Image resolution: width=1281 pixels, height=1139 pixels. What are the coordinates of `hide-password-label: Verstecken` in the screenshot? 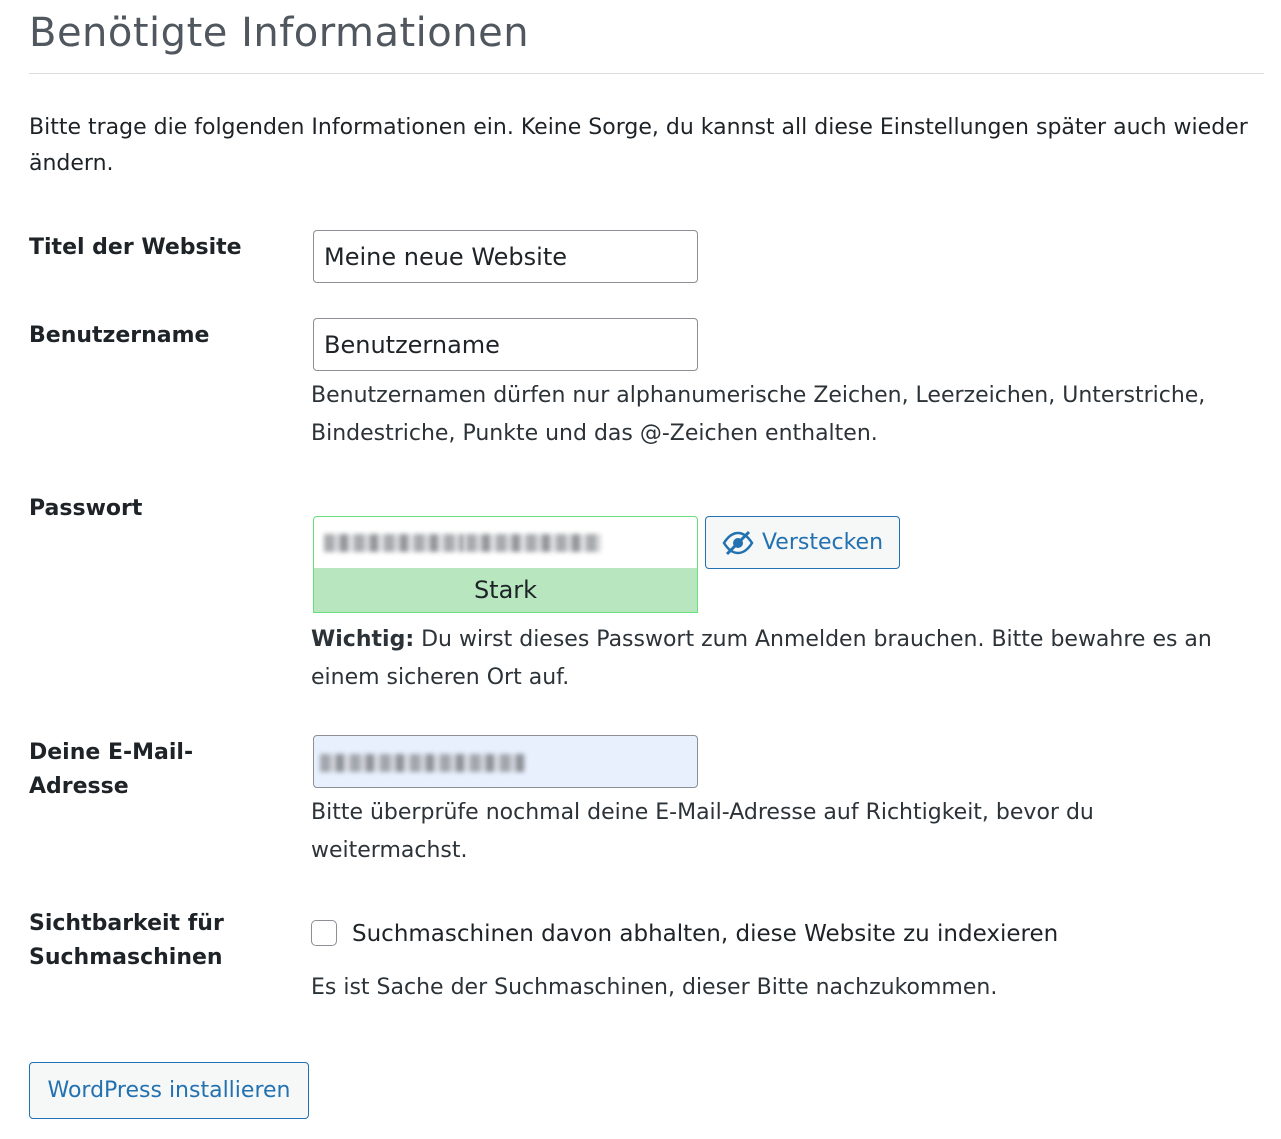 It's located at (822, 542).